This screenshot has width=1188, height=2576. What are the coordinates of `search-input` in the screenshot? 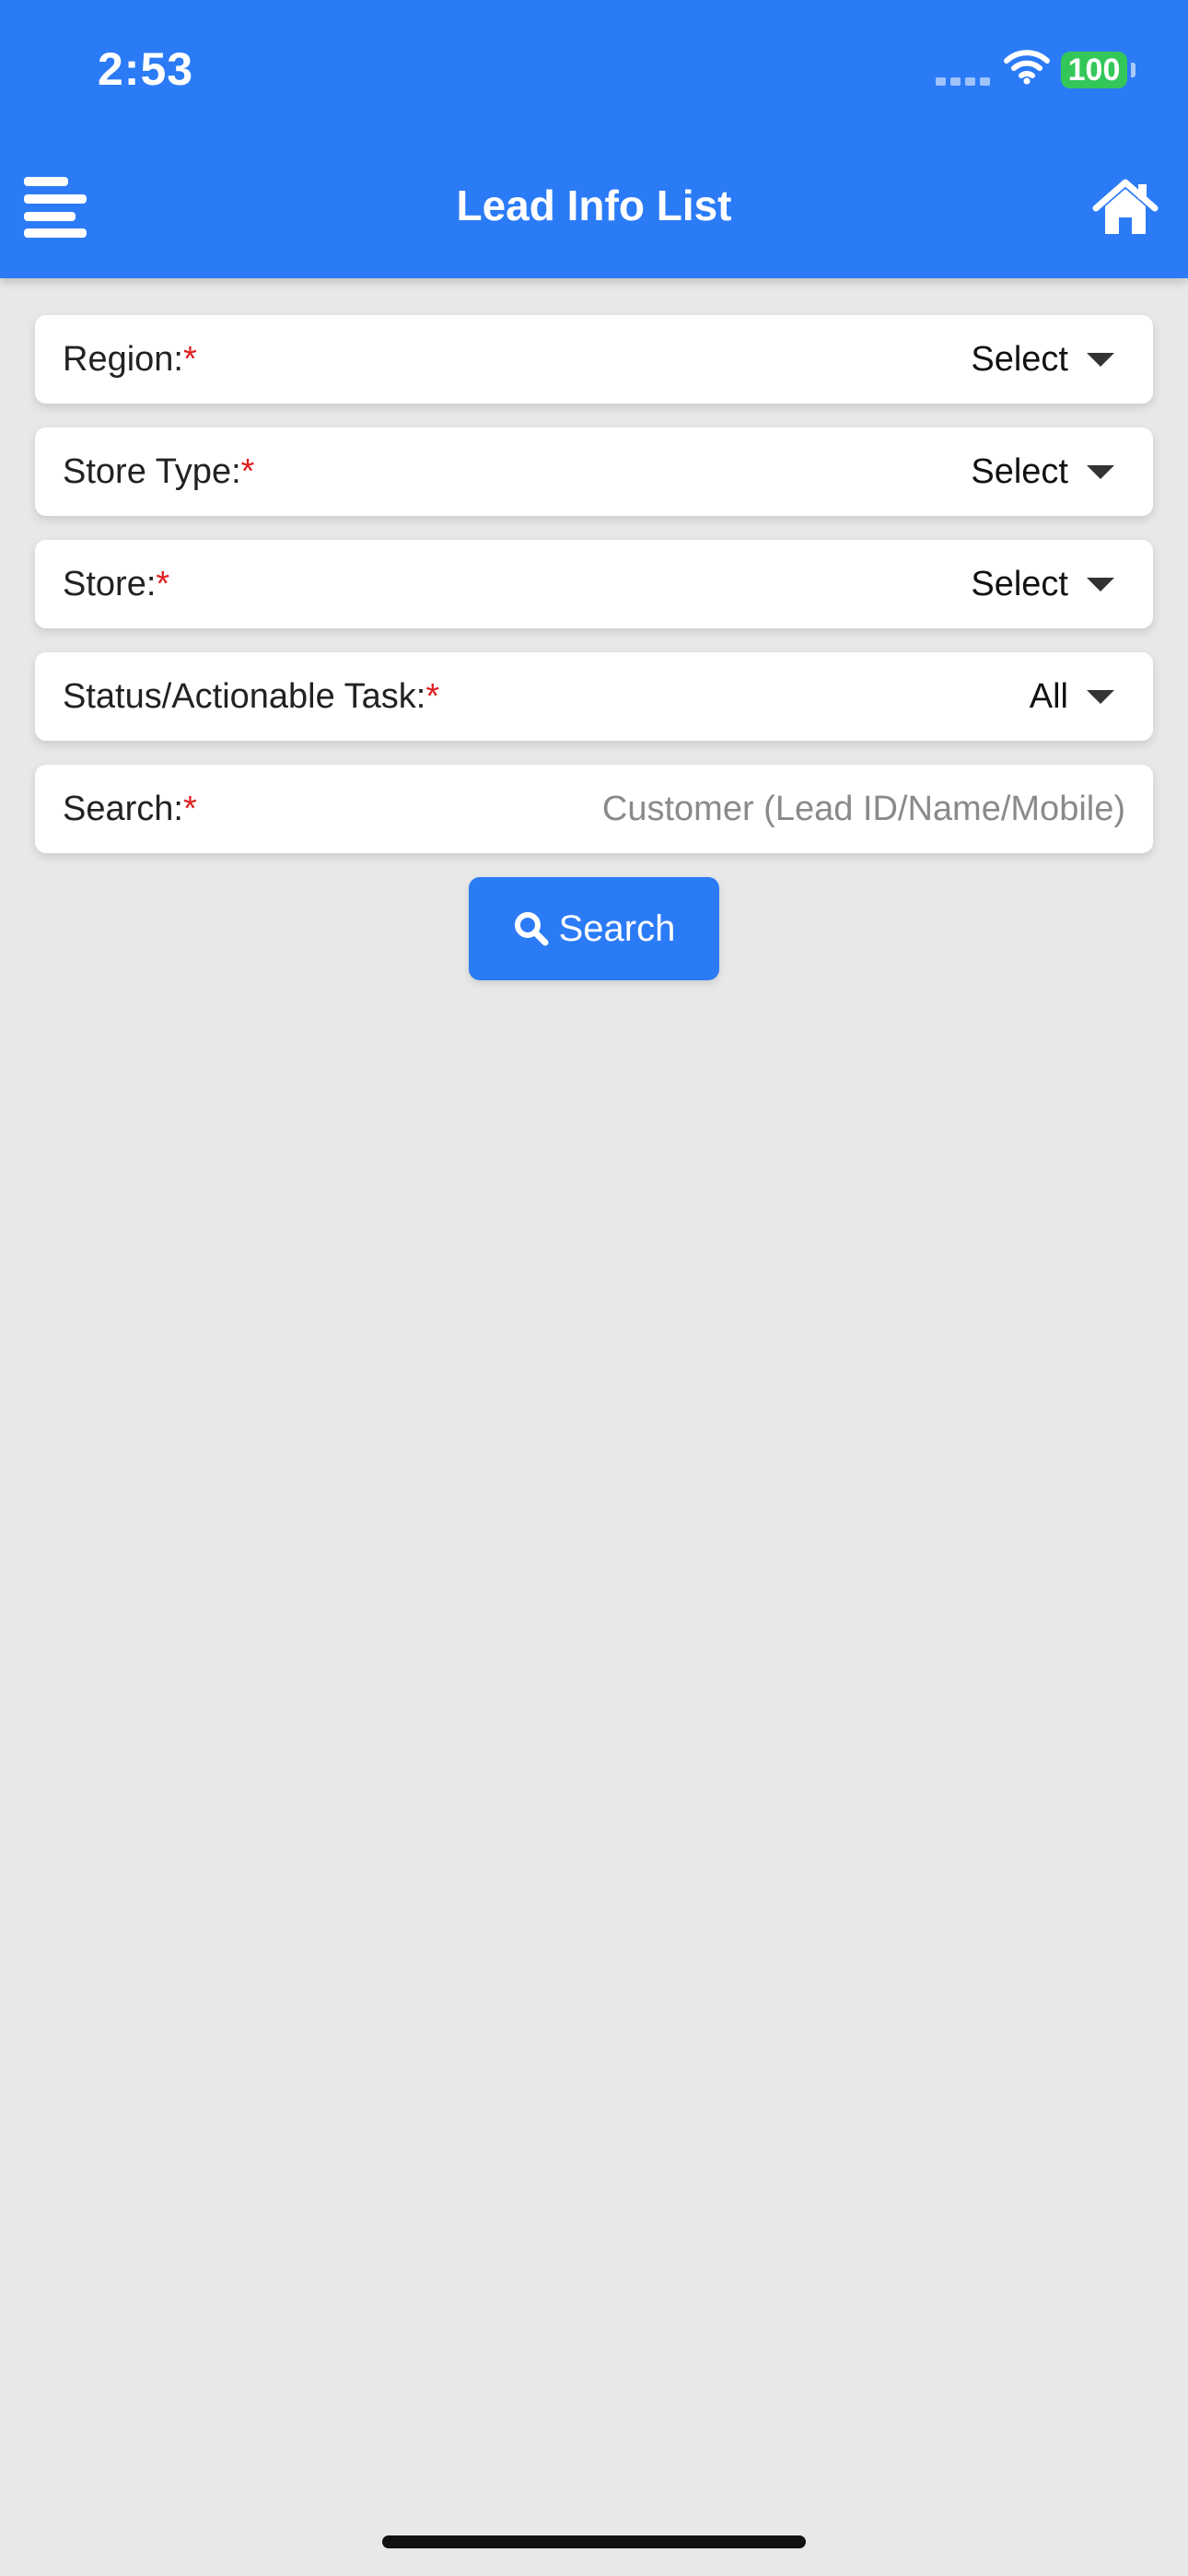 It's located at (793, 809).